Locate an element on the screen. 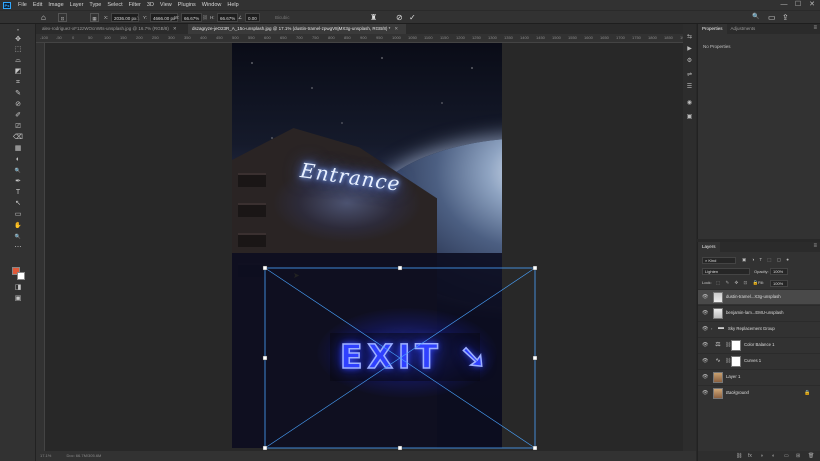 This screenshot has height=461, width=820. workspace-icon: ▭ is located at coordinates (772, 17).